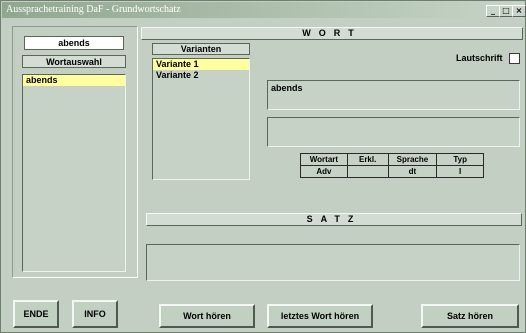 This screenshot has width=526, height=333. What do you see at coordinates (479, 58) in the screenshot?
I see `lautschrift-label: Lautschrift` at bounding box center [479, 58].